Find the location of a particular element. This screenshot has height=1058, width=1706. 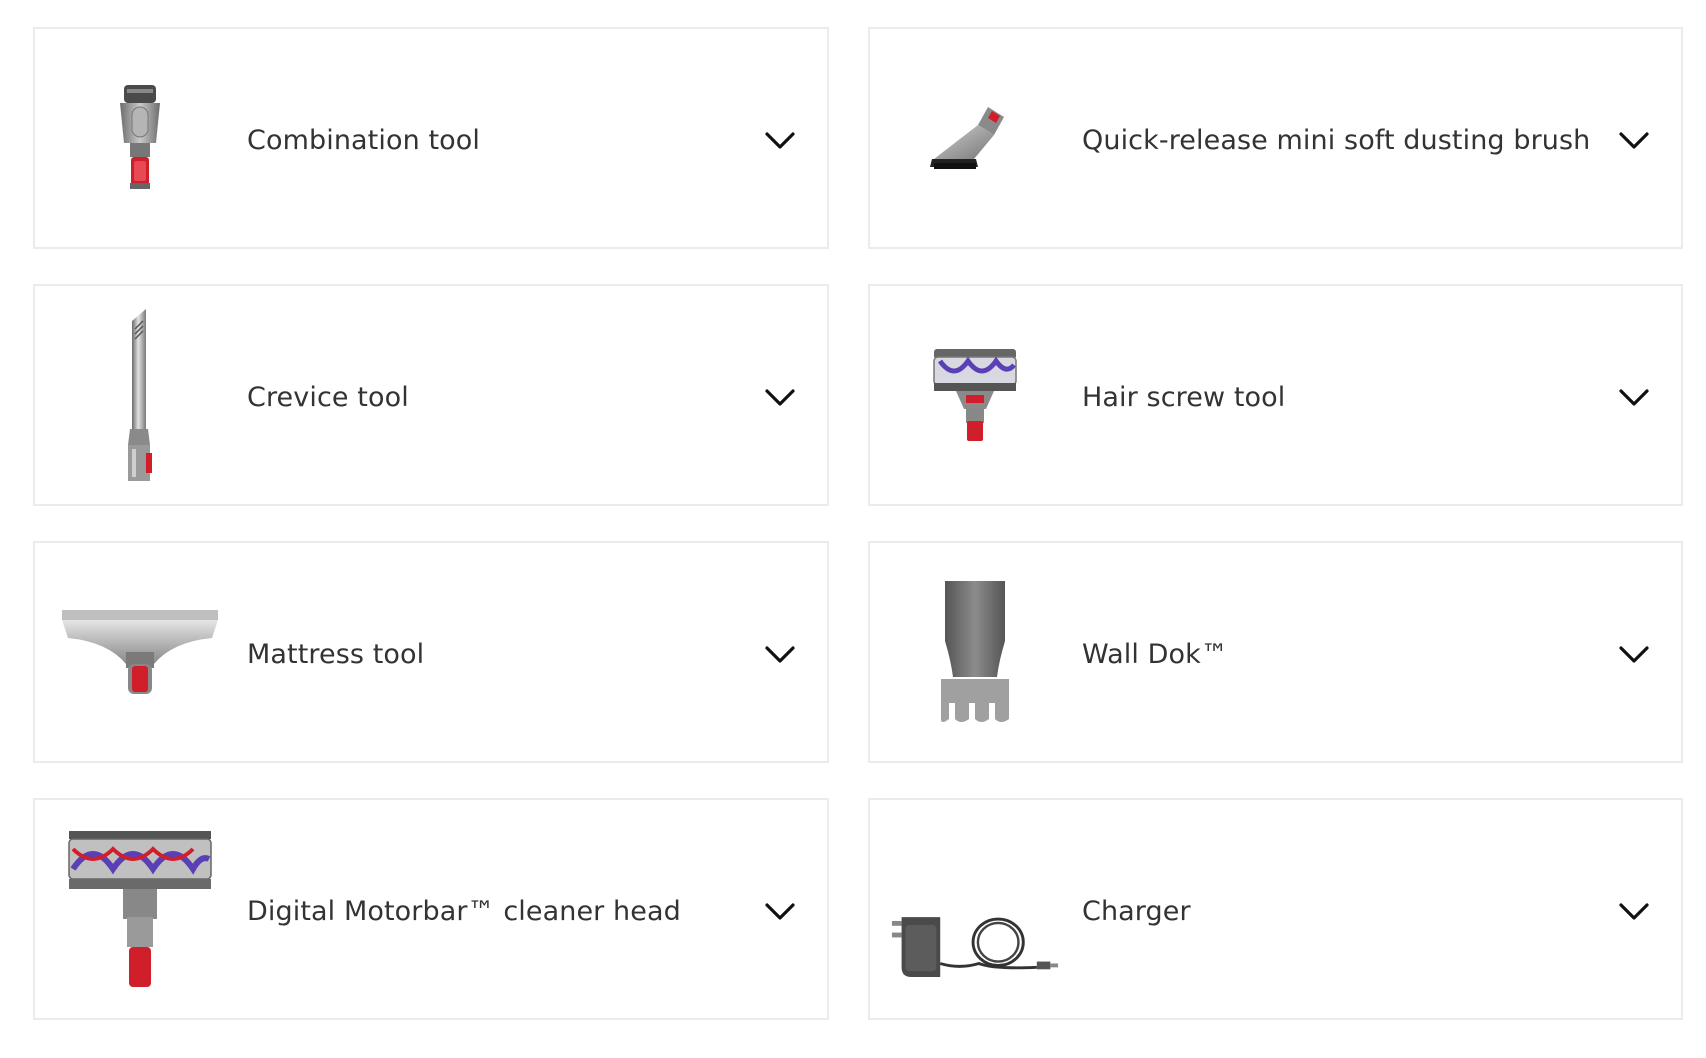

accessory-card-charger: Charger is located at coordinates (1275, 909).